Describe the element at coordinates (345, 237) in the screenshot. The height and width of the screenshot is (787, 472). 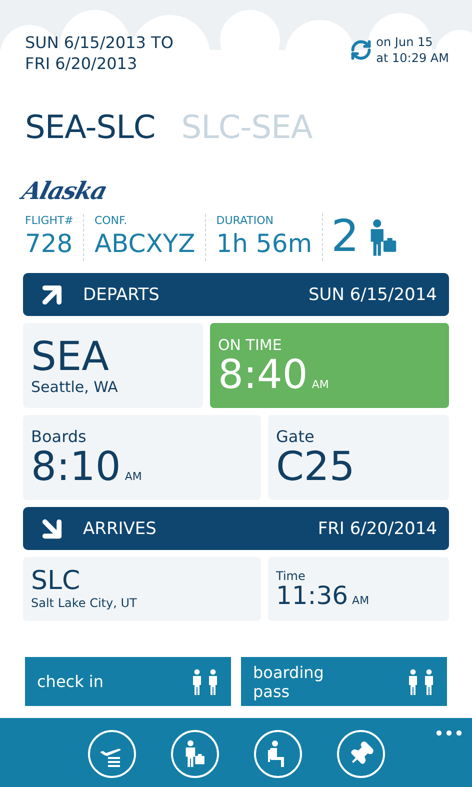
I see `passenger-count: 2` at that location.